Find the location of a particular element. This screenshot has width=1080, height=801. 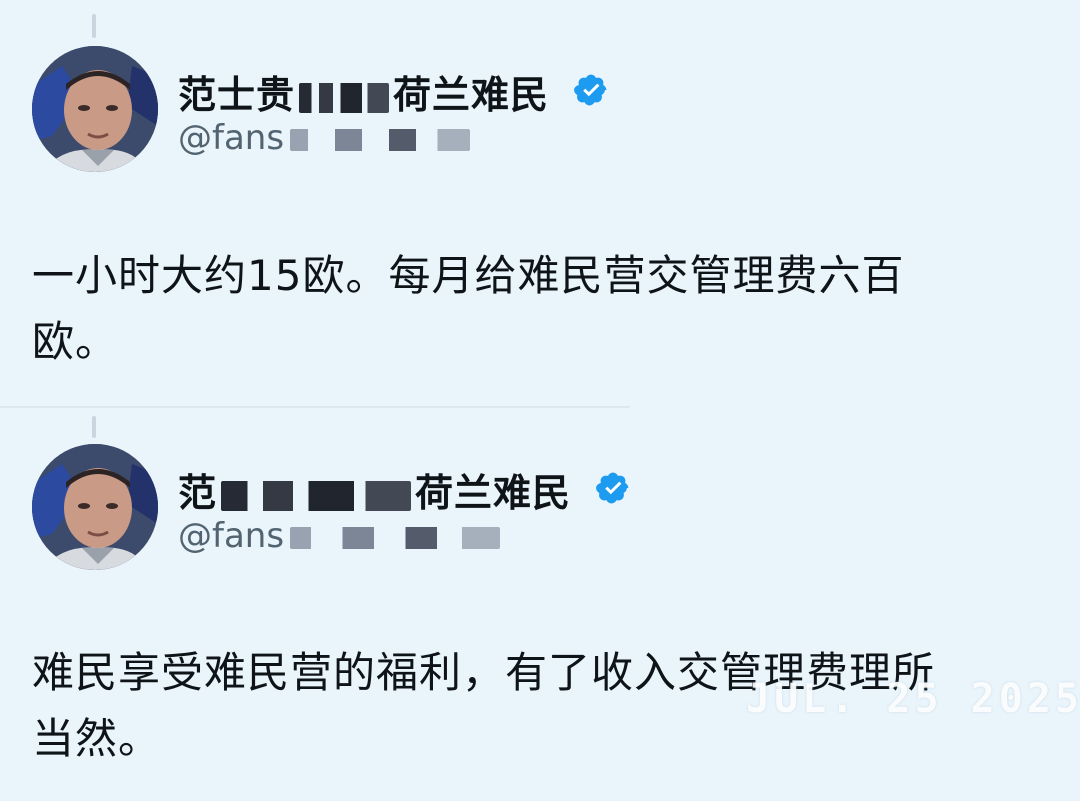

thread-line-top is located at coordinates (94, 26).